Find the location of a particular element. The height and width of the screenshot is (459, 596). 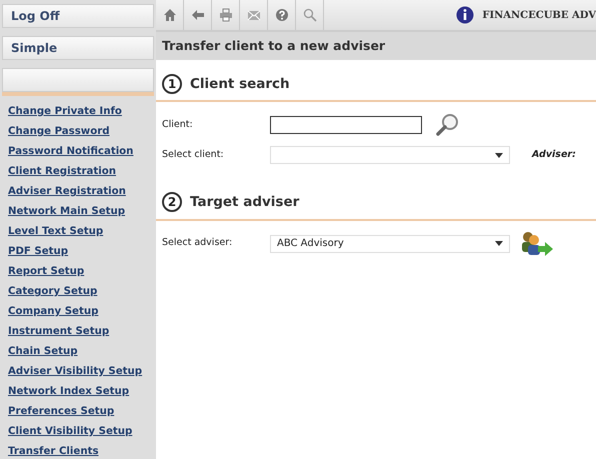

home-icon is located at coordinates (169, 15).